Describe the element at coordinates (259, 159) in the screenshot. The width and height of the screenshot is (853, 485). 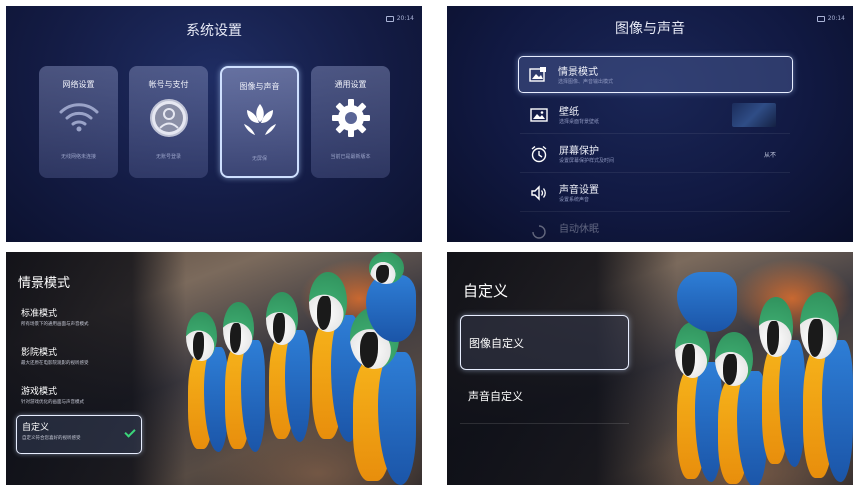
I see `card-subtitle: 无屏保` at that location.